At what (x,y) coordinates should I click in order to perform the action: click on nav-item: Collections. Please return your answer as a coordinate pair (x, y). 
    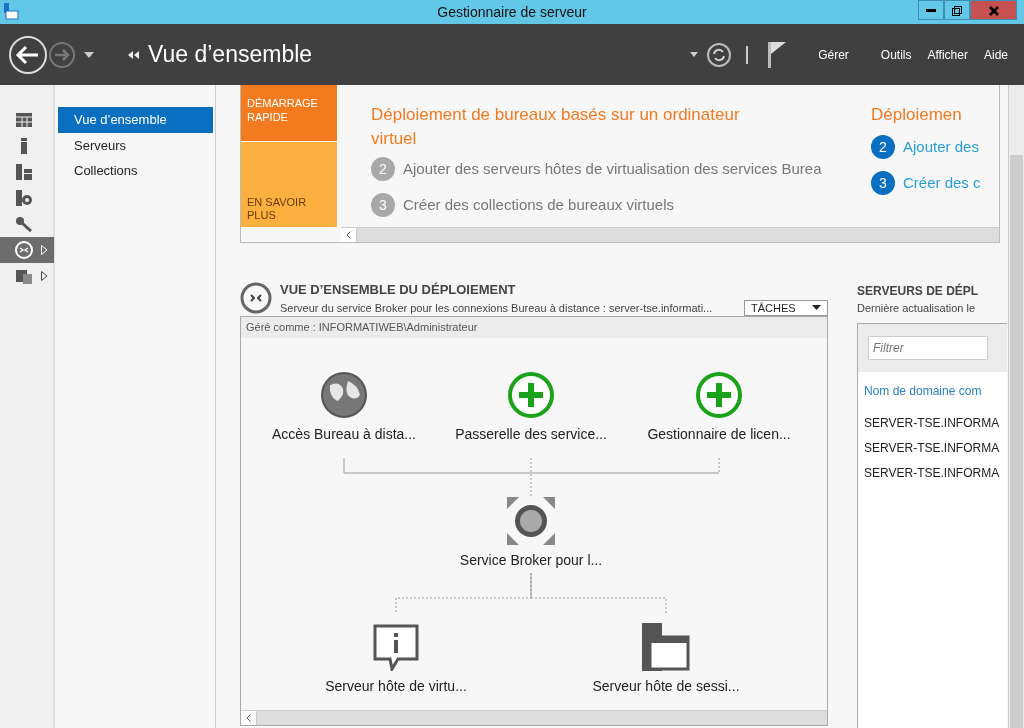
    Looking at the image, I should click on (135, 171).